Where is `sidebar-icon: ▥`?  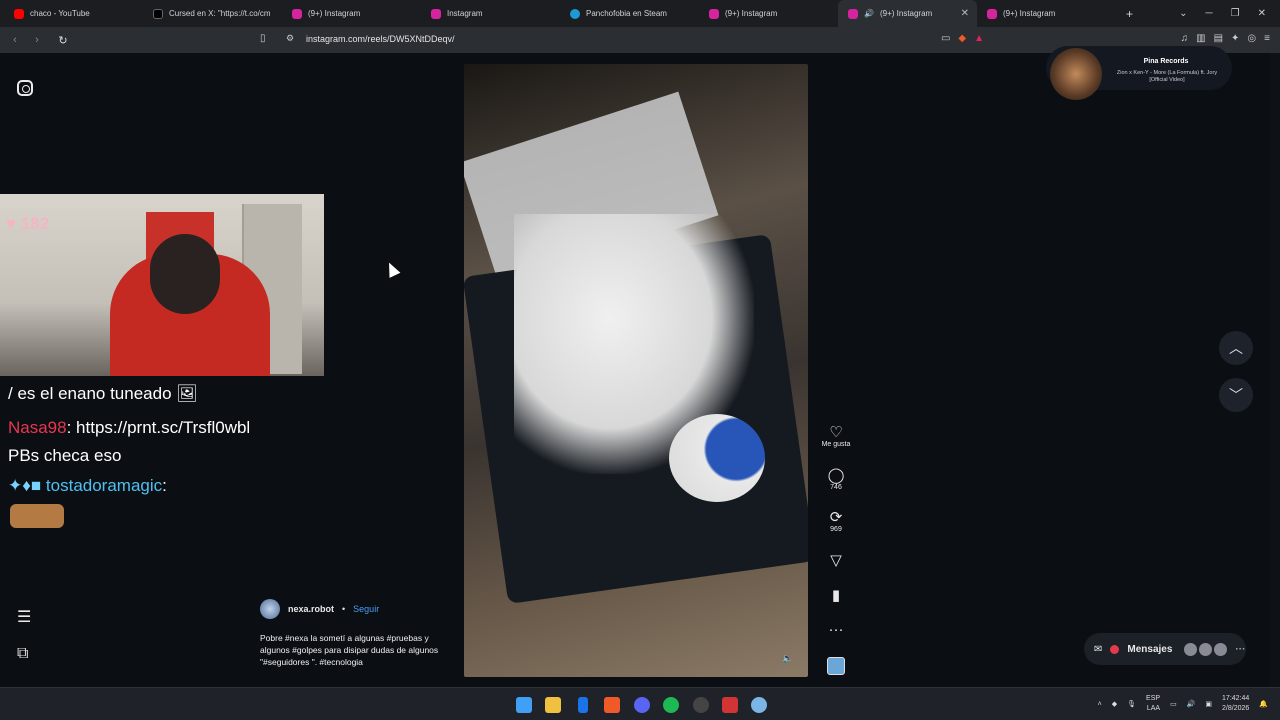 sidebar-icon: ▥ is located at coordinates (1200, 38).